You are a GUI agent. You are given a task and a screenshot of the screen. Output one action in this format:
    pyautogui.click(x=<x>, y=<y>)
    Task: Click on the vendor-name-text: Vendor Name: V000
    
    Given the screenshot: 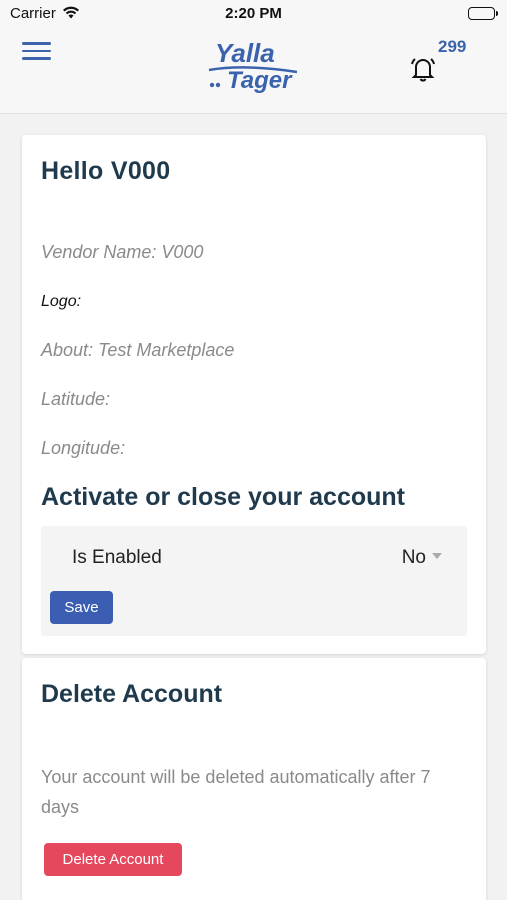 What is the action you would take?
    pyautogui.click(x=122, y=252)
    